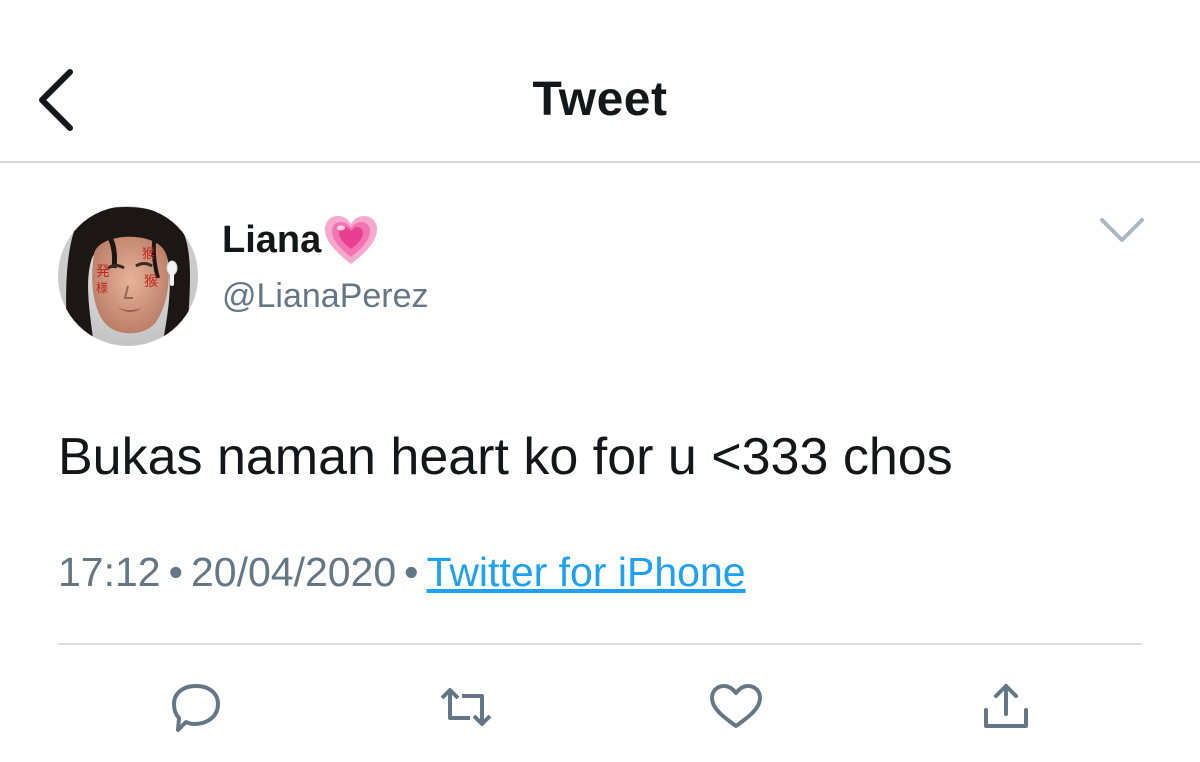 The height and width of the screenshot is (762, 1200). Describe the element at coordinates (109, 572) in the screenshot. I see `tweet-time: 17:12` at that location.